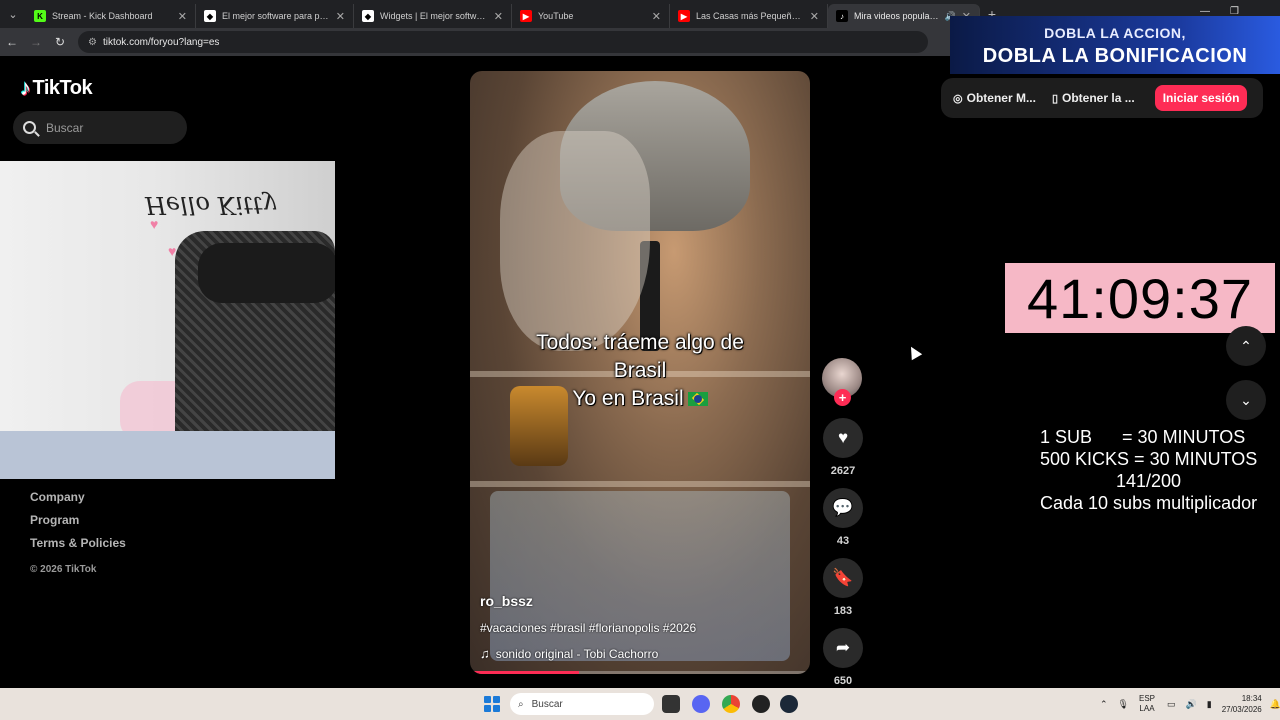  Describe the element at coordinates (25, 87) in the screenshot. I see `tiktok-note-icon: ♪` at that location.